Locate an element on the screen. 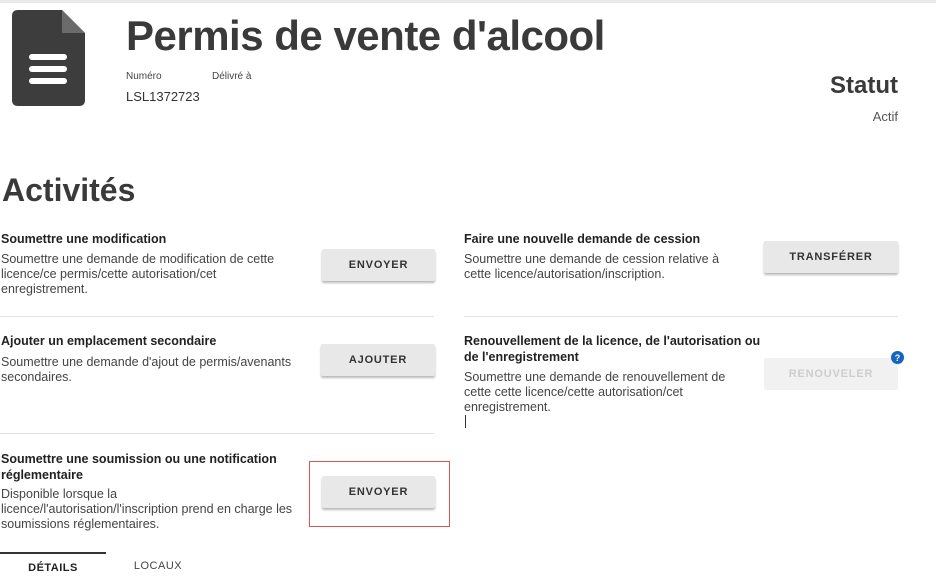 The height and width of the screenshot is (581, 936). delivre-label: Délivré à is located at coordinates (232, 76).